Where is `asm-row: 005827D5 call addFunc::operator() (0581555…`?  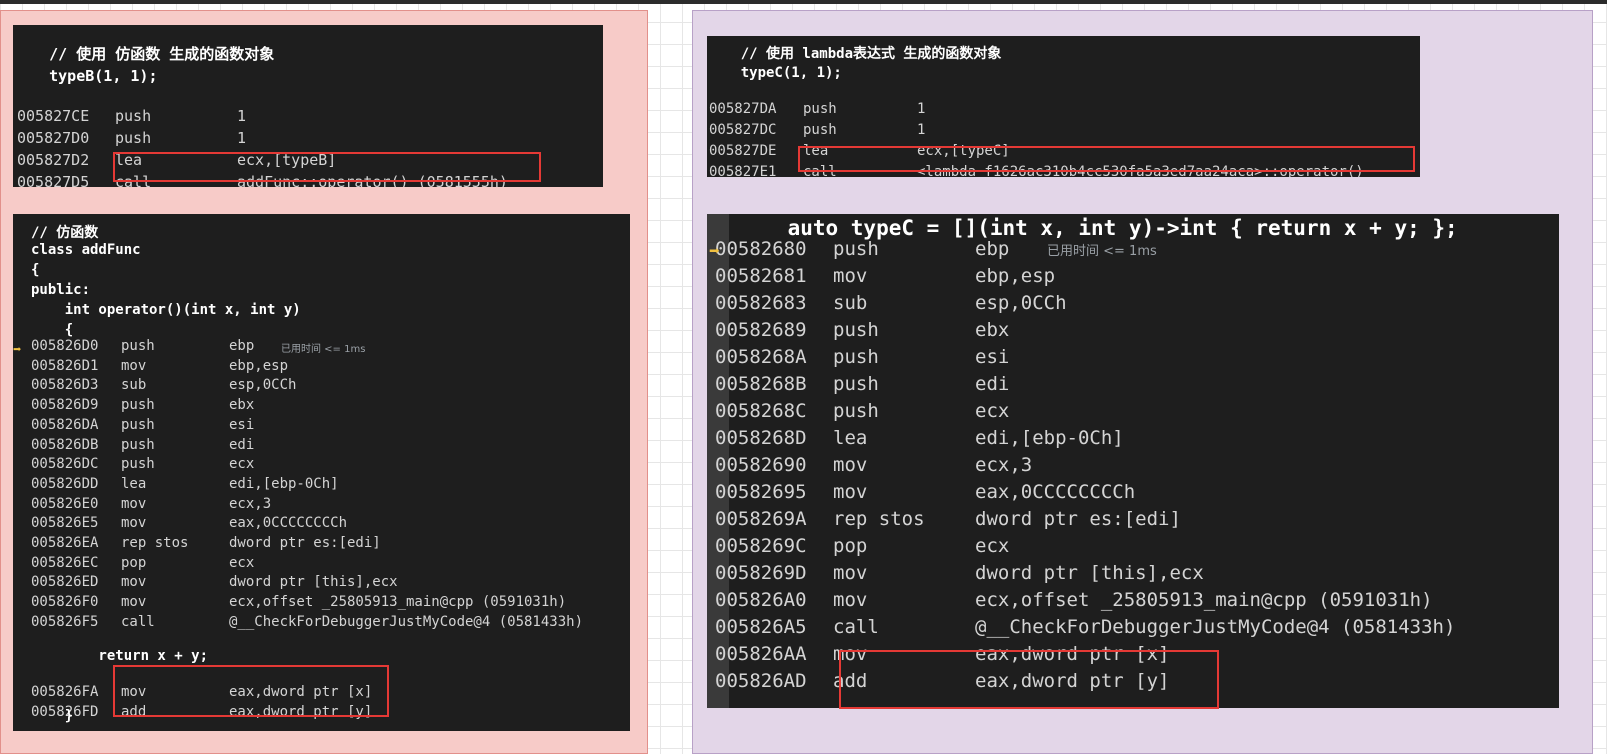 asm-row: 005827D5 call addFunc::operator() (0581555… is located at coordinates (262, 180).